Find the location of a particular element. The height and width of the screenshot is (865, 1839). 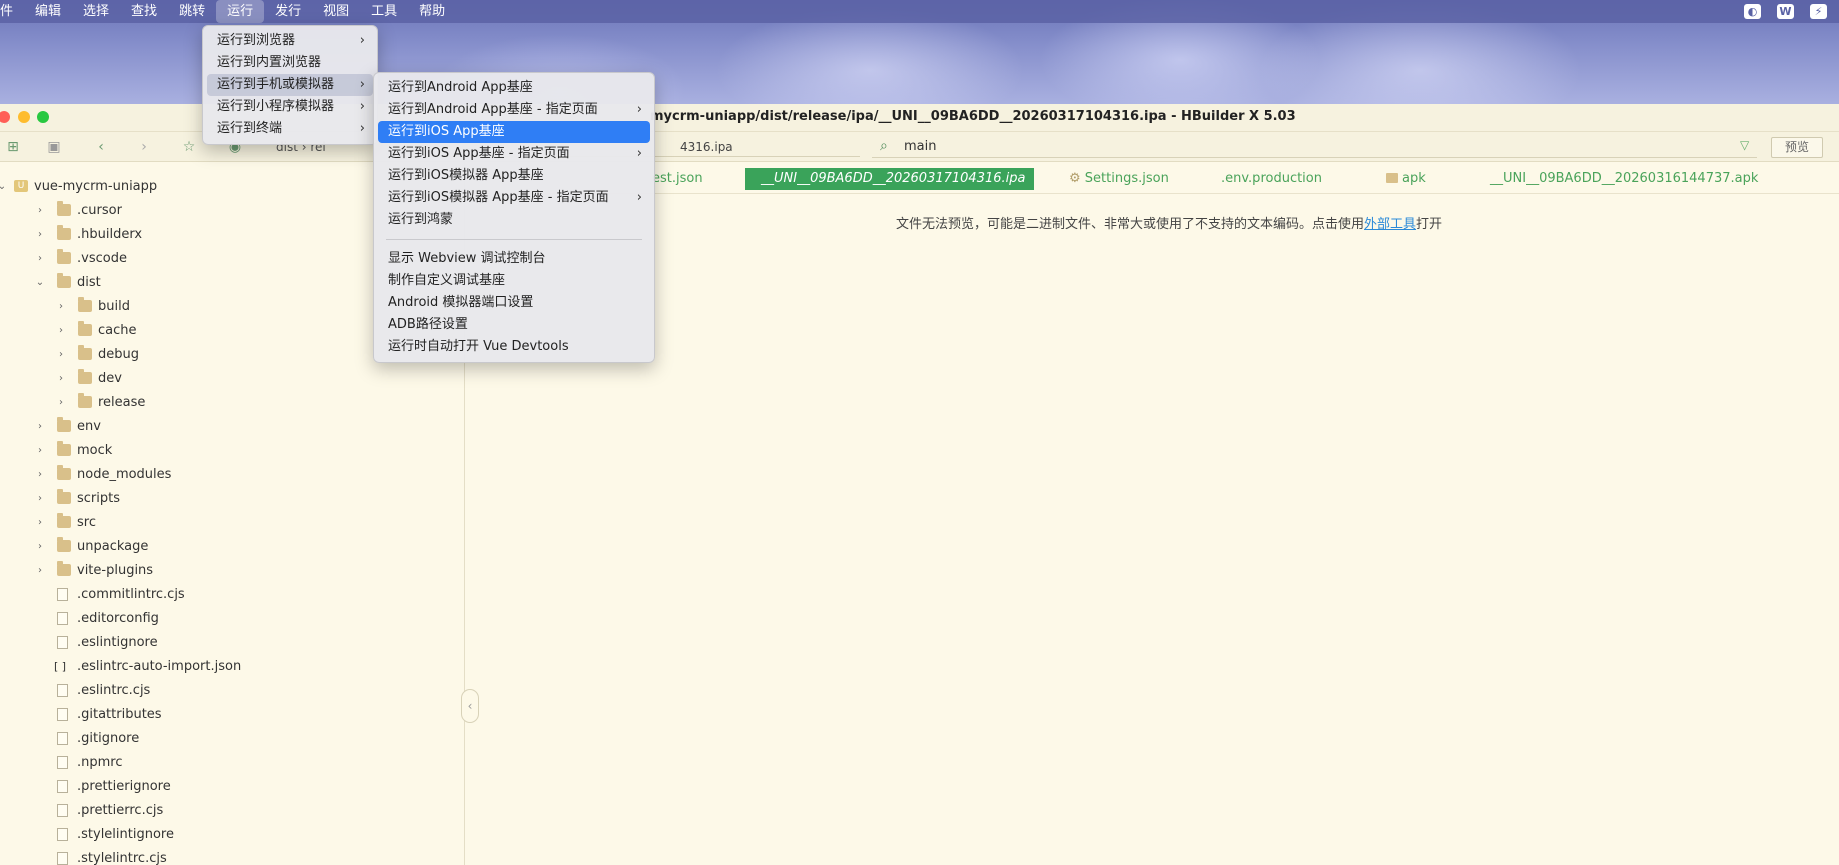

tree-item-scripts: › scripts is located at coordinates (232, 498).